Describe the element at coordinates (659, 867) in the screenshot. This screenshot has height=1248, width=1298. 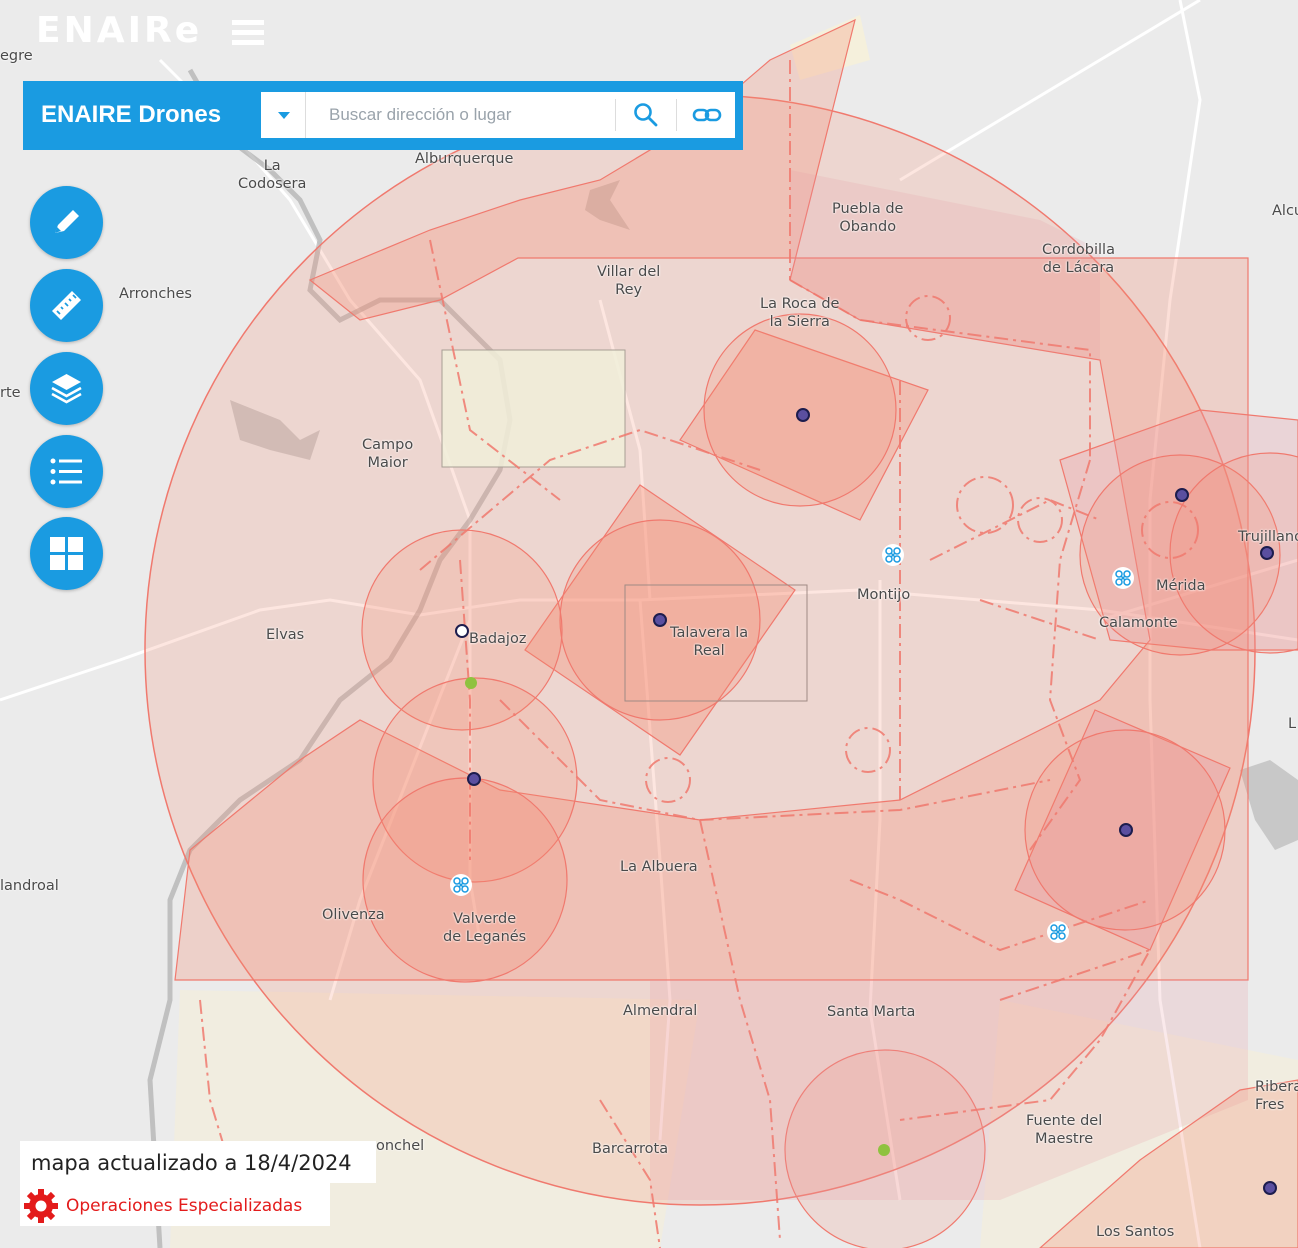
I see `place-label: La Albuera` at that location.